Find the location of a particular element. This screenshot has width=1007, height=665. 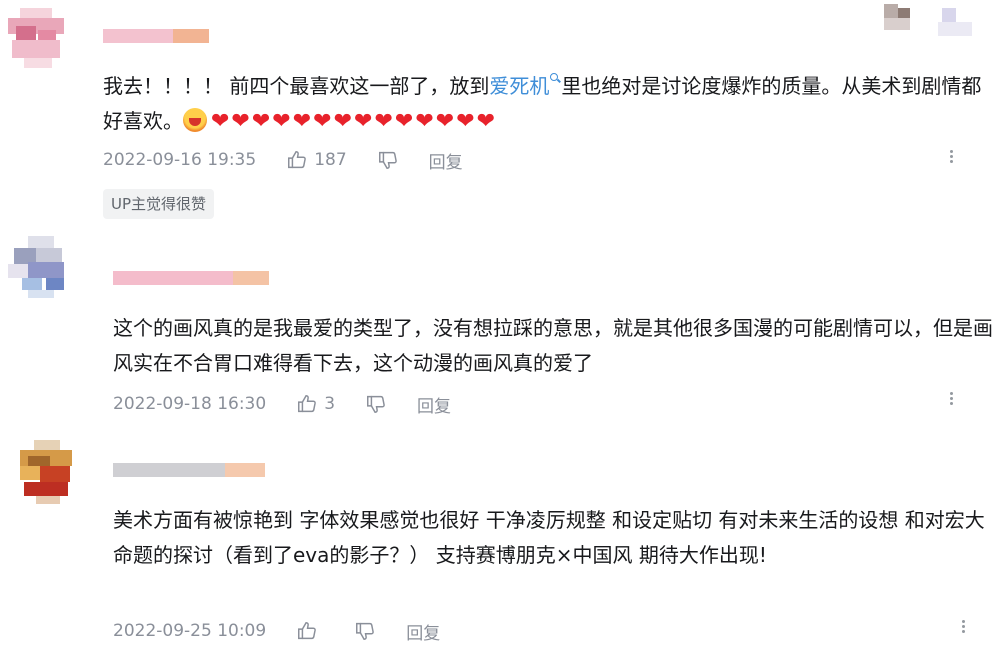

like-button is located at coordinates (310, 631).